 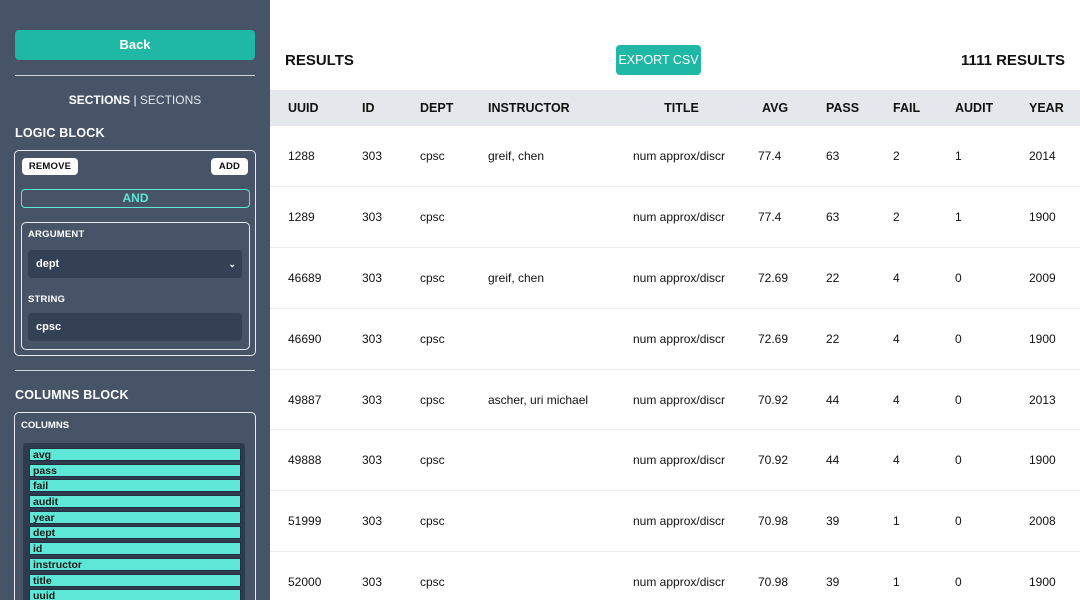 I want to click on uuid-cell: 51999, so click(x=305, y=521).